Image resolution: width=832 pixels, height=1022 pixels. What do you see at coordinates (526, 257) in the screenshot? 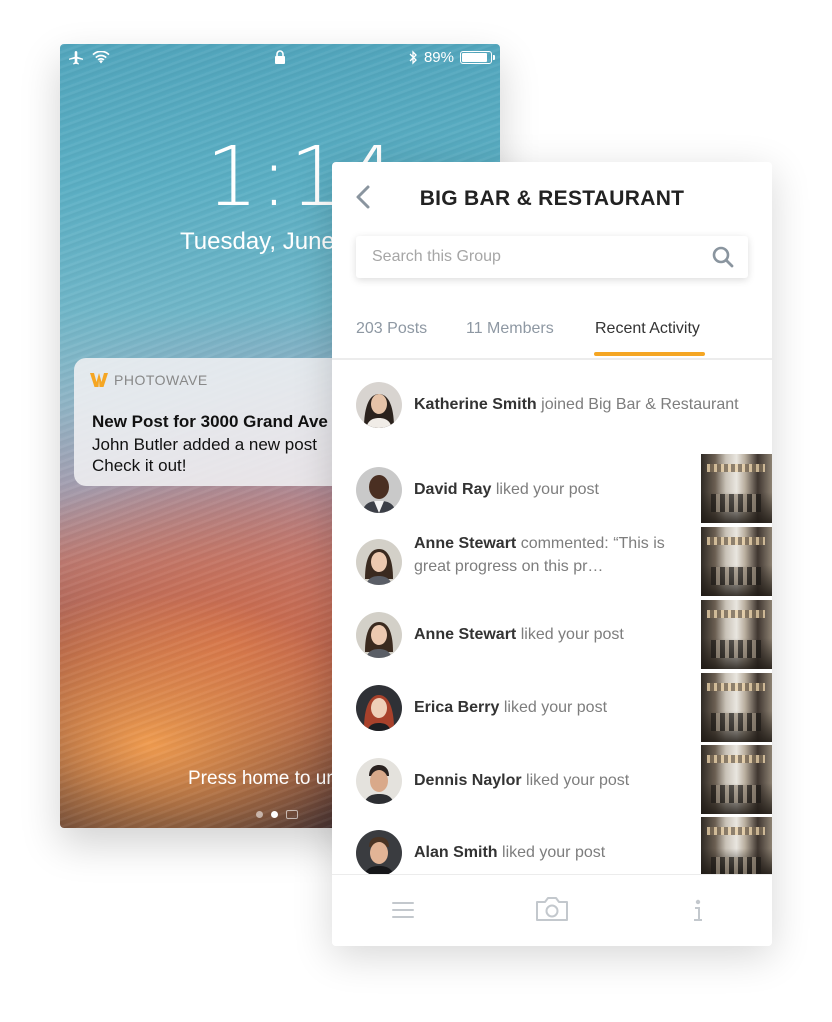
I see `search-input` at bounding box center [526, 257].